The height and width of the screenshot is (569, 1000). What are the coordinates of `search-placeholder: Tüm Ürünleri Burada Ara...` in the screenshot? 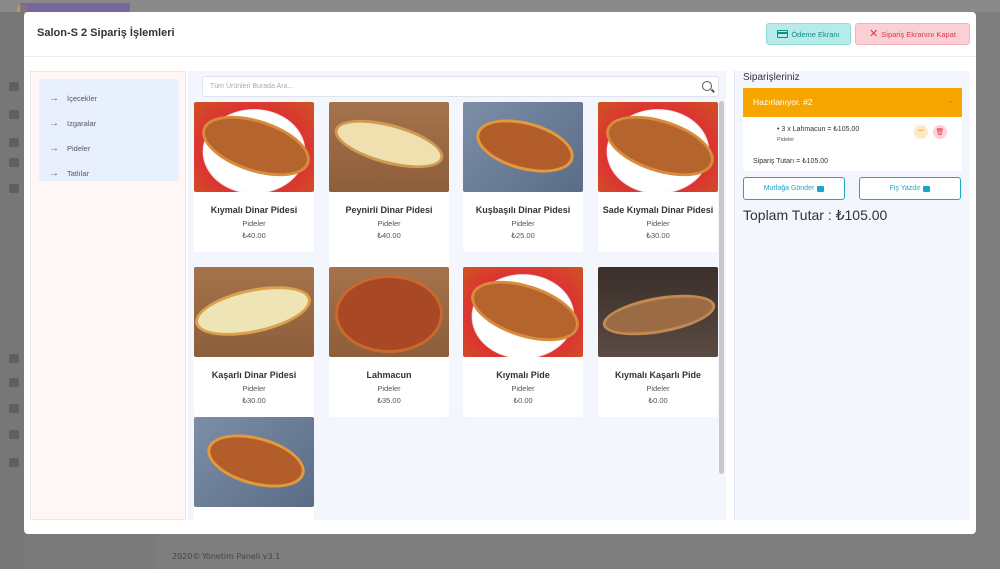 It's located at (252, 86).